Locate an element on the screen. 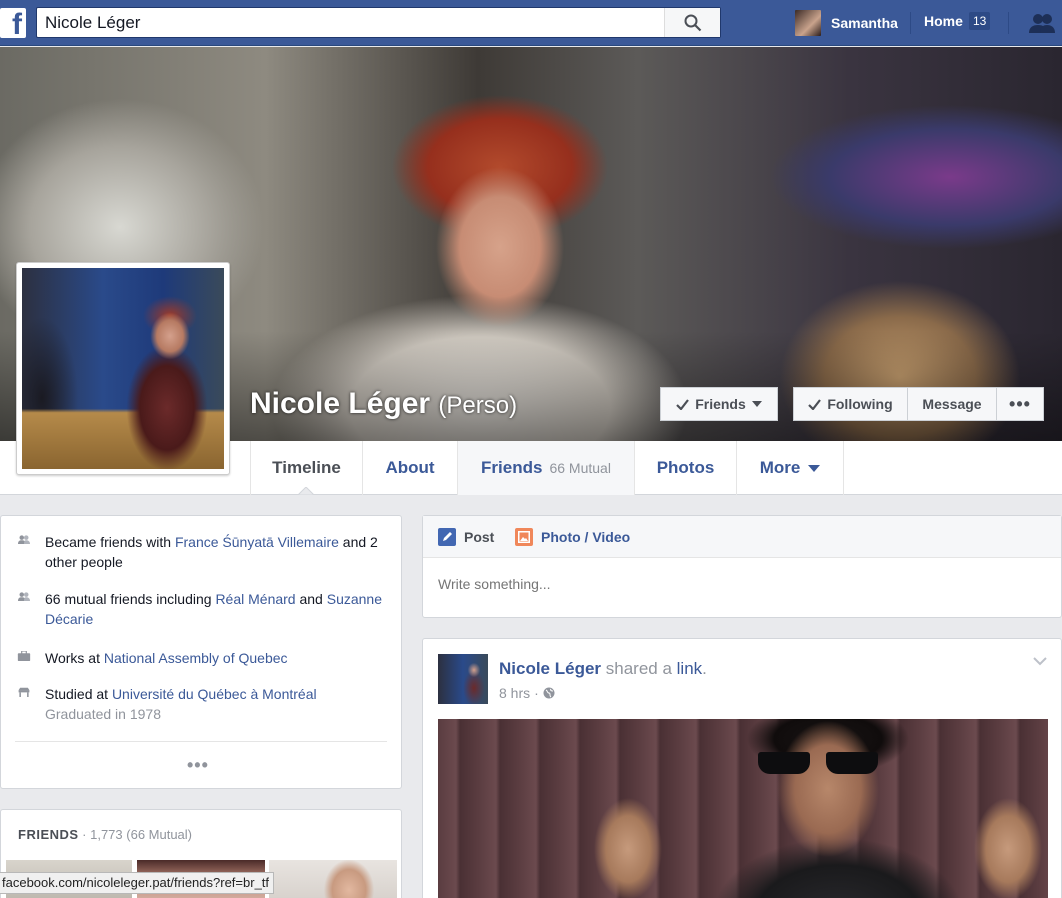  shared-link-image is located at coordinates (743, 808).